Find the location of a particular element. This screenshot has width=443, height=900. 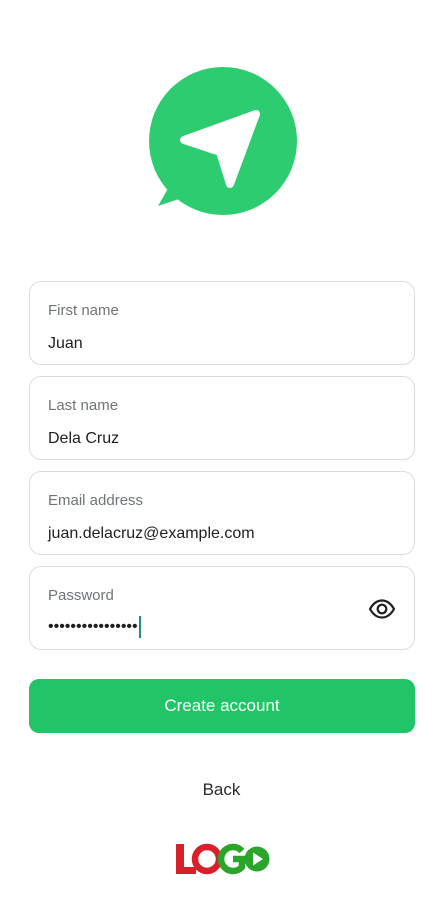

first-name-field: First name Juan is located at coordinates (222, 323).